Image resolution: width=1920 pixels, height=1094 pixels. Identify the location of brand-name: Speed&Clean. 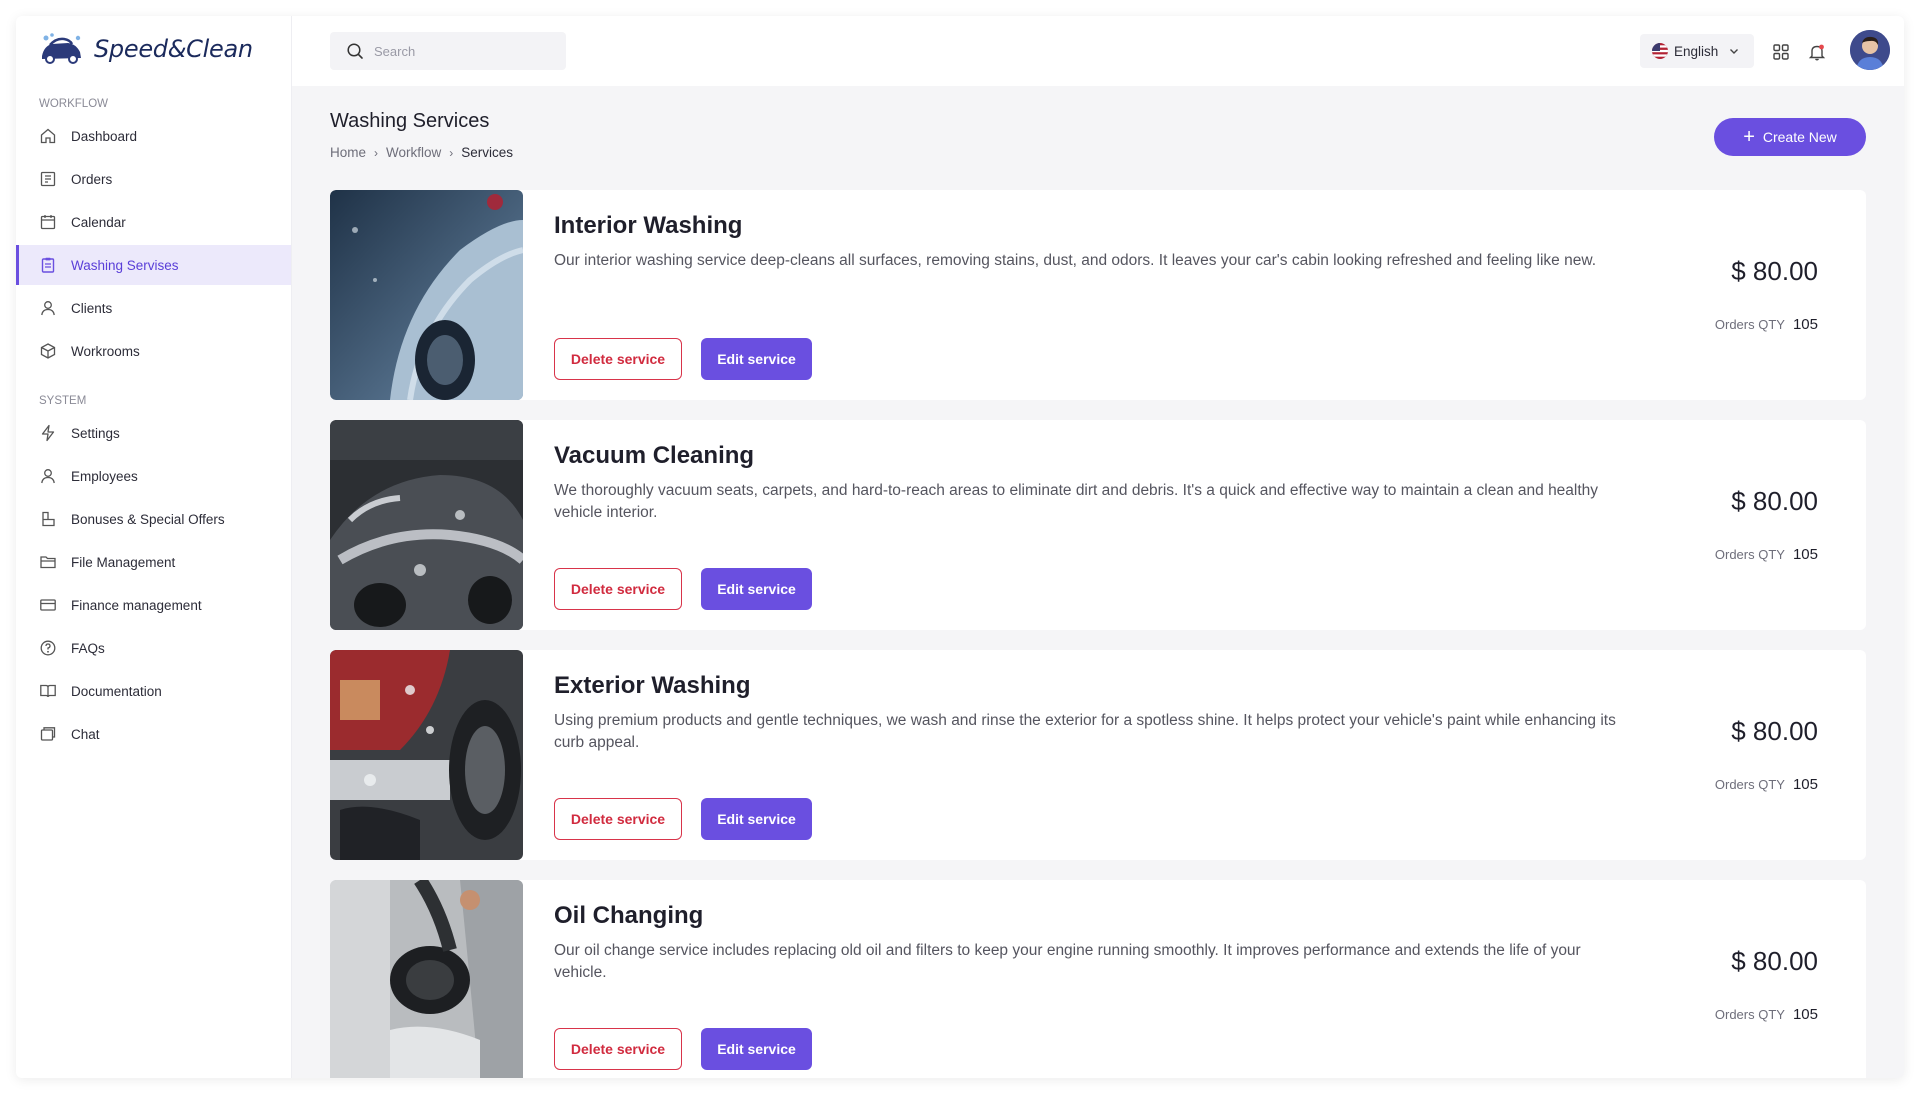
(173, 49).